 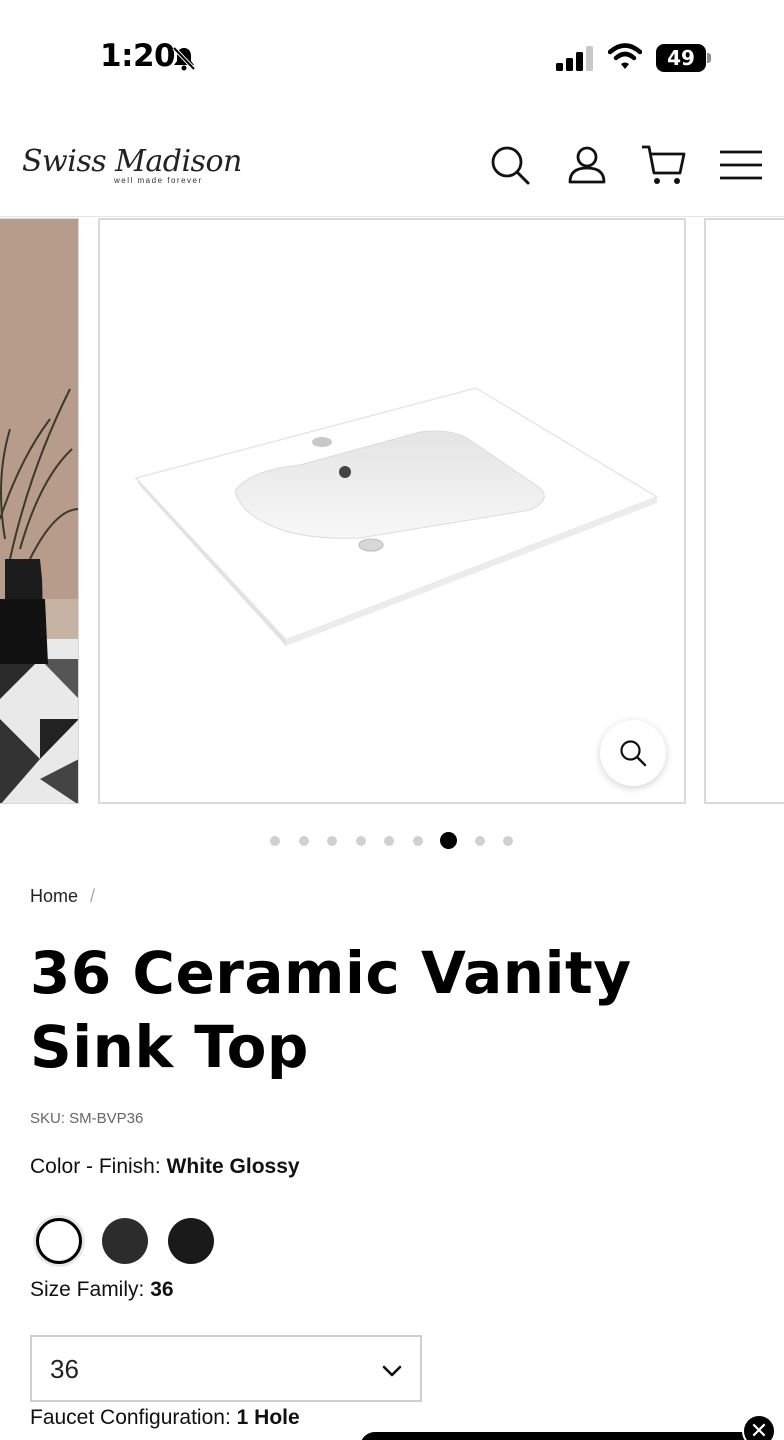 I want to click on close-icon: ✕, so click(x=759, y=1429).